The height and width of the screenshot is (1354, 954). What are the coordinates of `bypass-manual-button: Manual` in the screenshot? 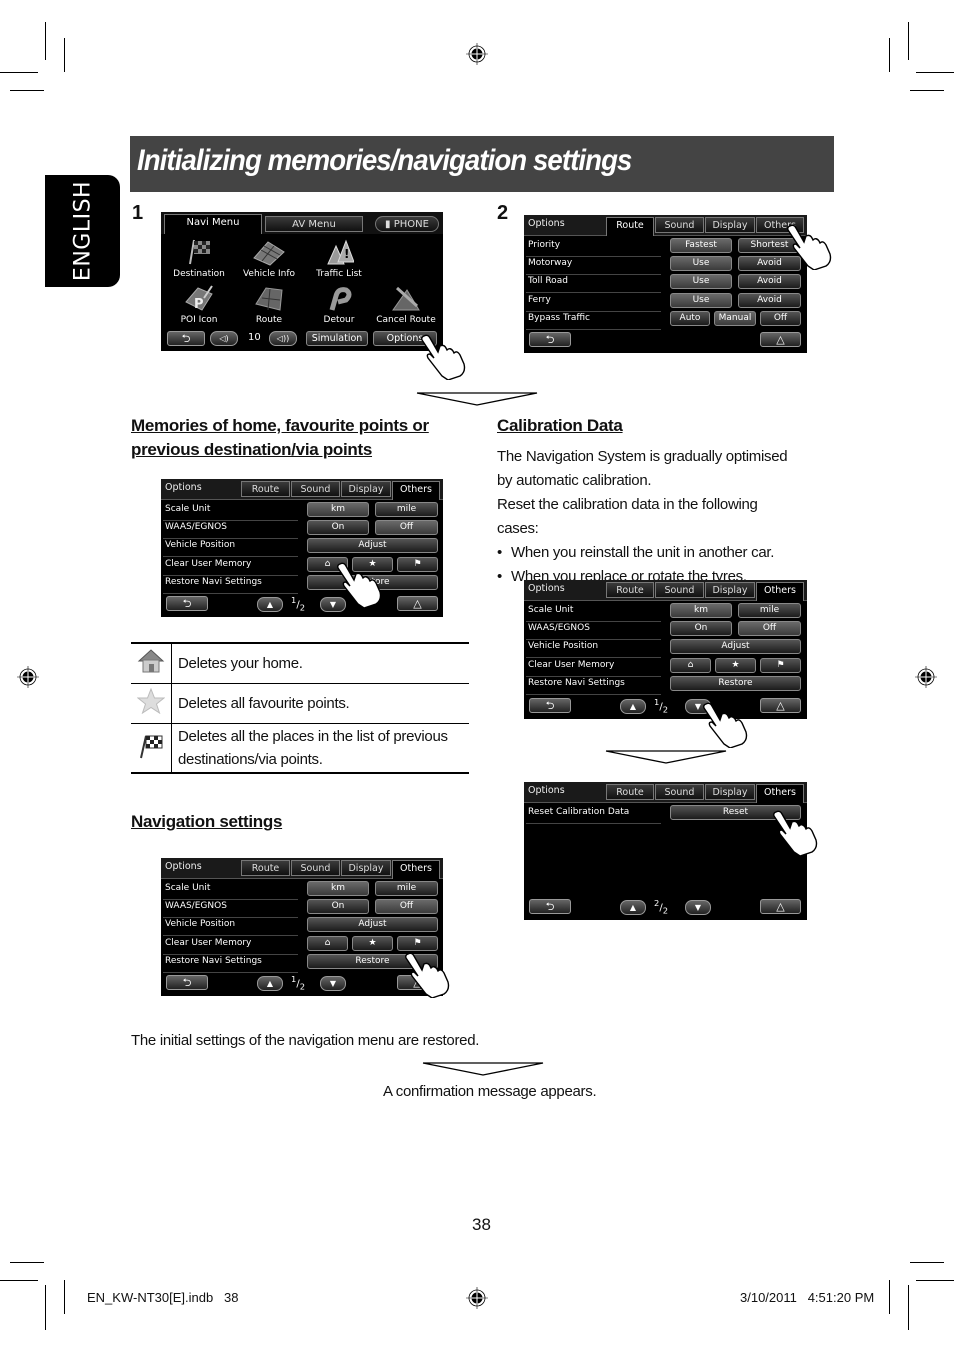 It's located at (735, 318).